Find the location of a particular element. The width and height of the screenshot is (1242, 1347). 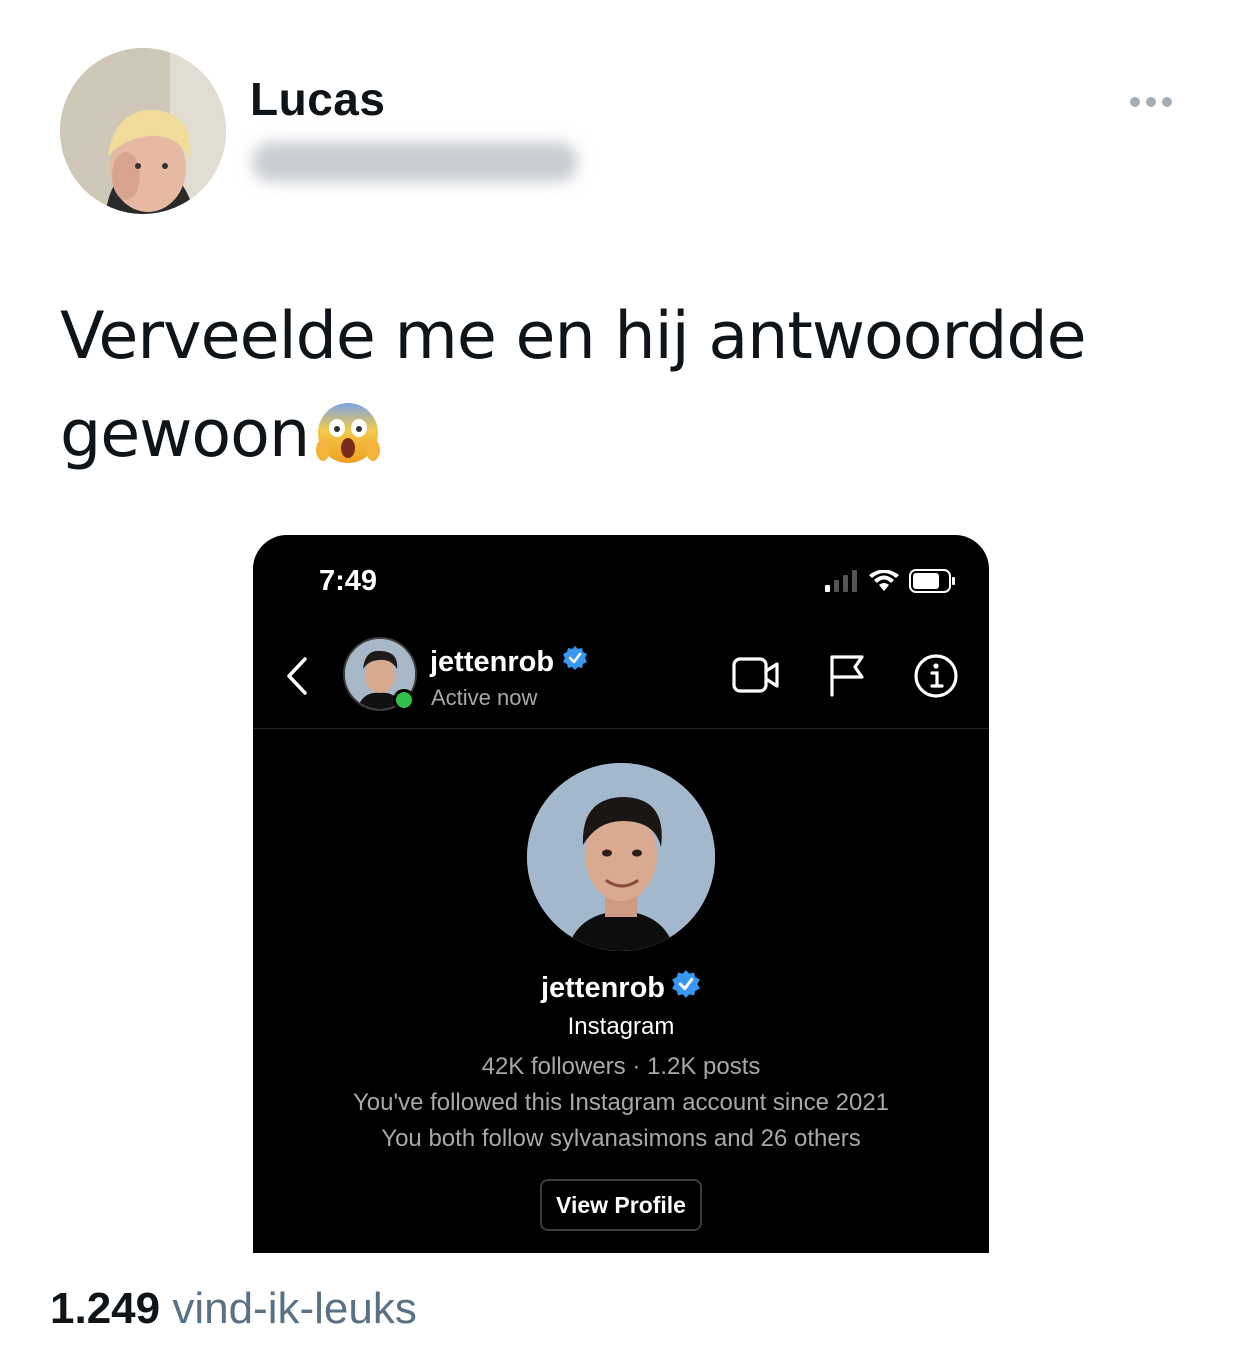

report-flag-icon is located at coordinates (847, 677).